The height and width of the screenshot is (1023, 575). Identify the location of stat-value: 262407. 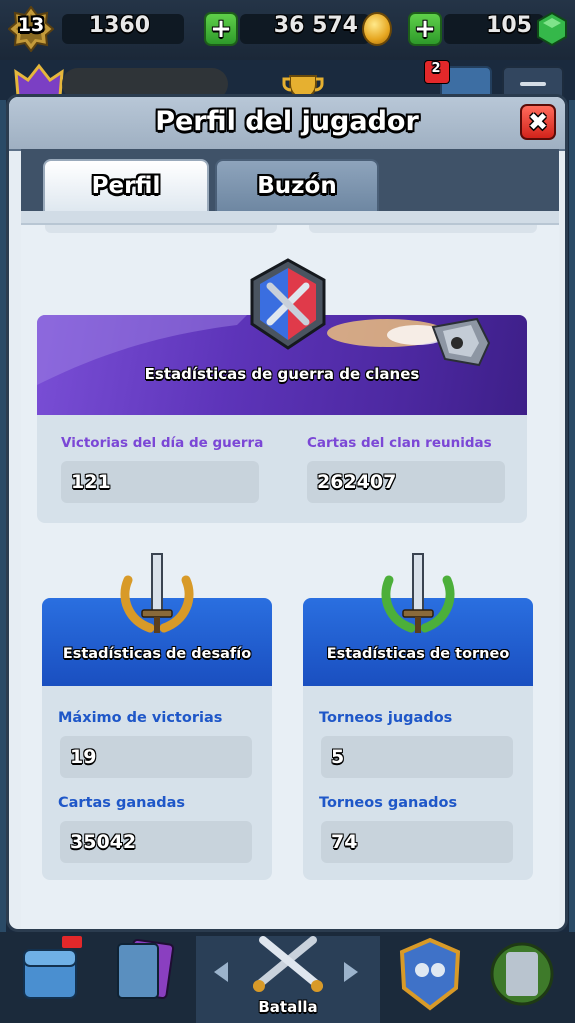
(357, 482).